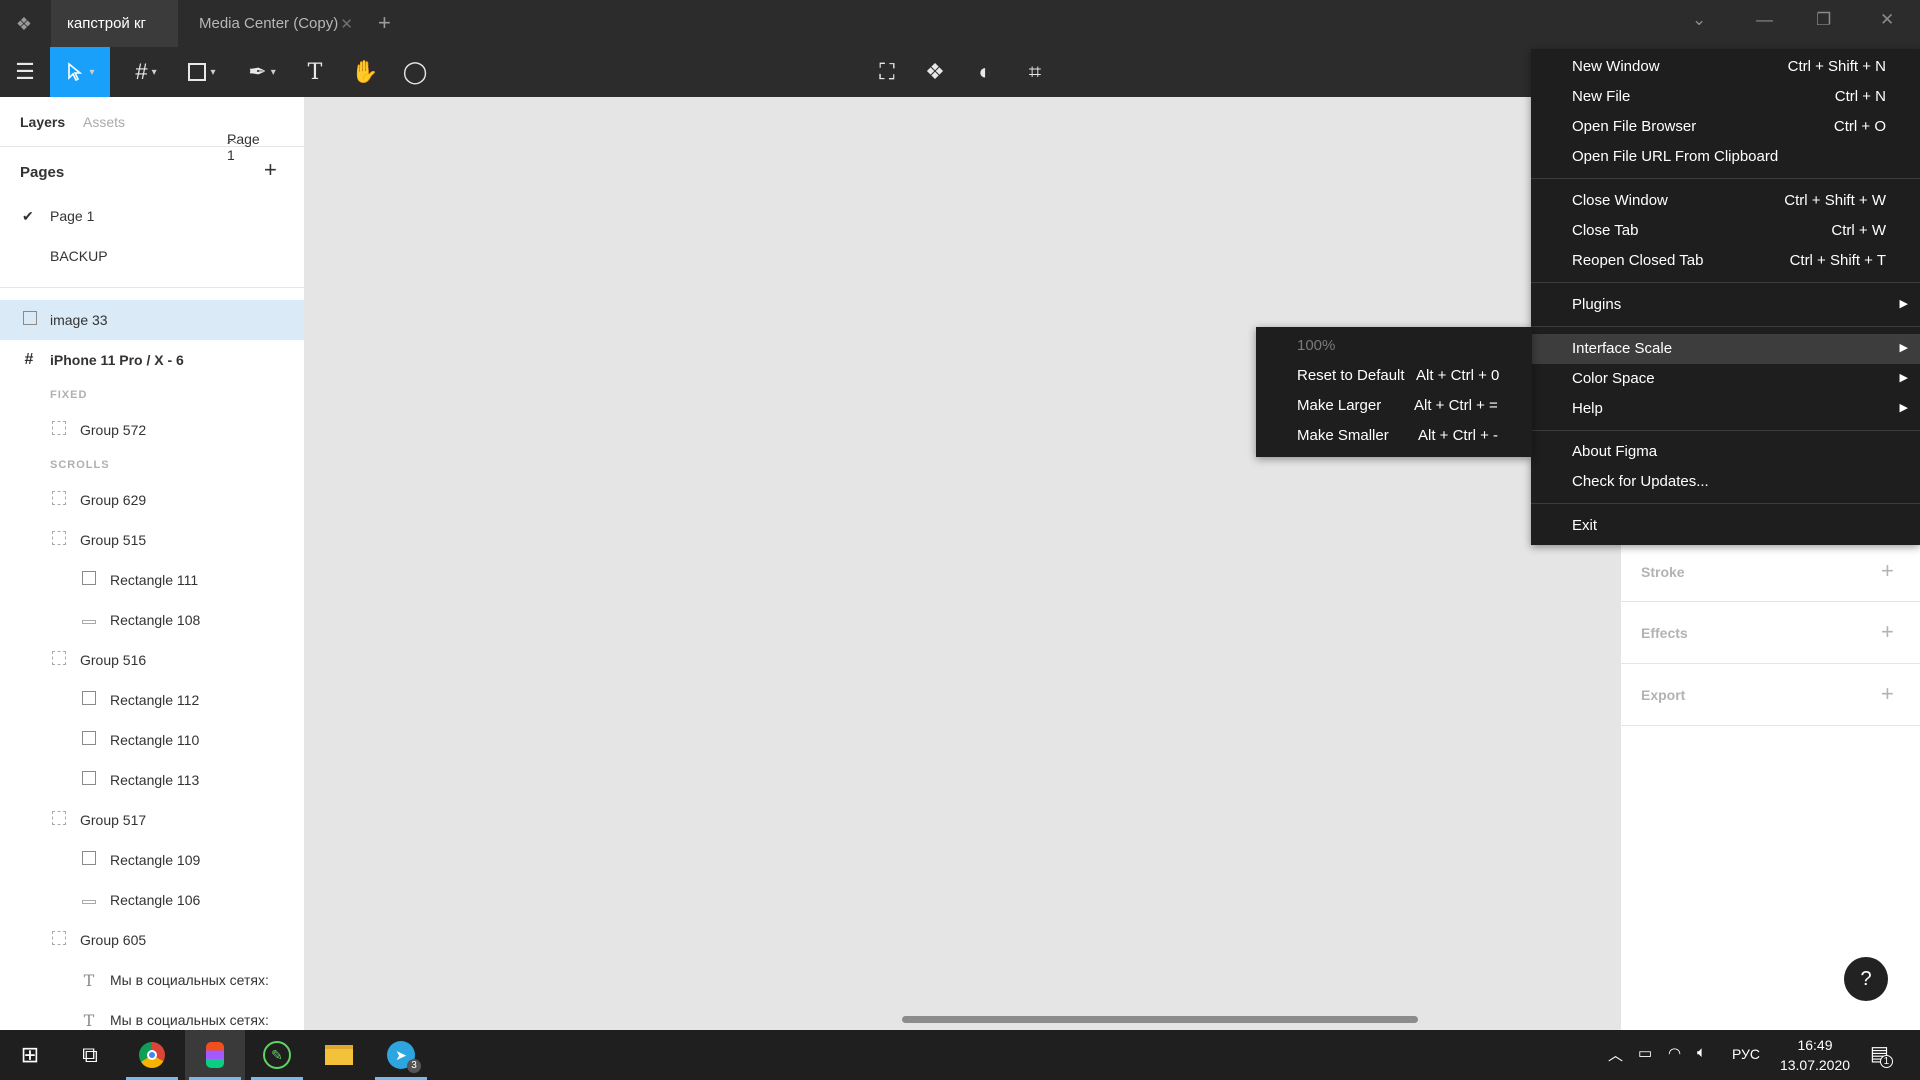 Image resolution: width=1920 pixels, height=1080 pixels. Describe the element at coordinates (273, 23) in the screenshot. I see `tab-media-center-copy: Media Center (Copy) ✕` at that location.